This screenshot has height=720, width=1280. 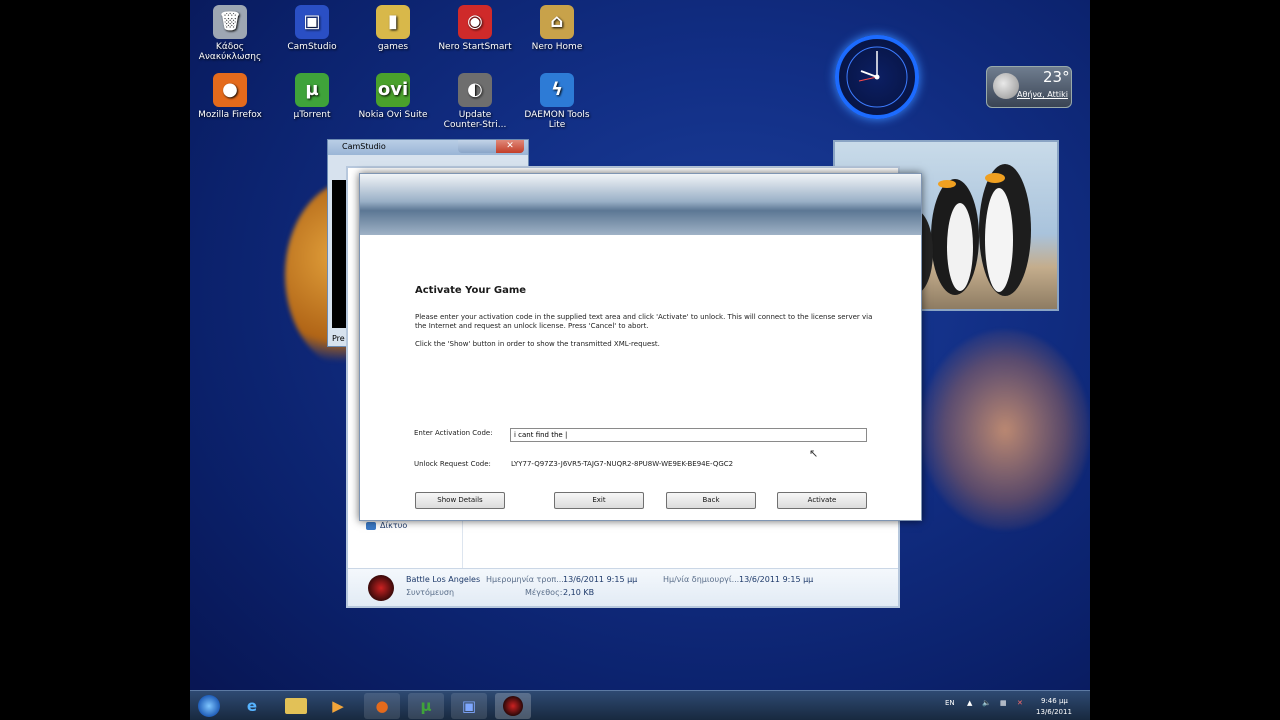 I want to click on created-value: 13/6/2011 9:15 μμ, so click(x=776, y=579).